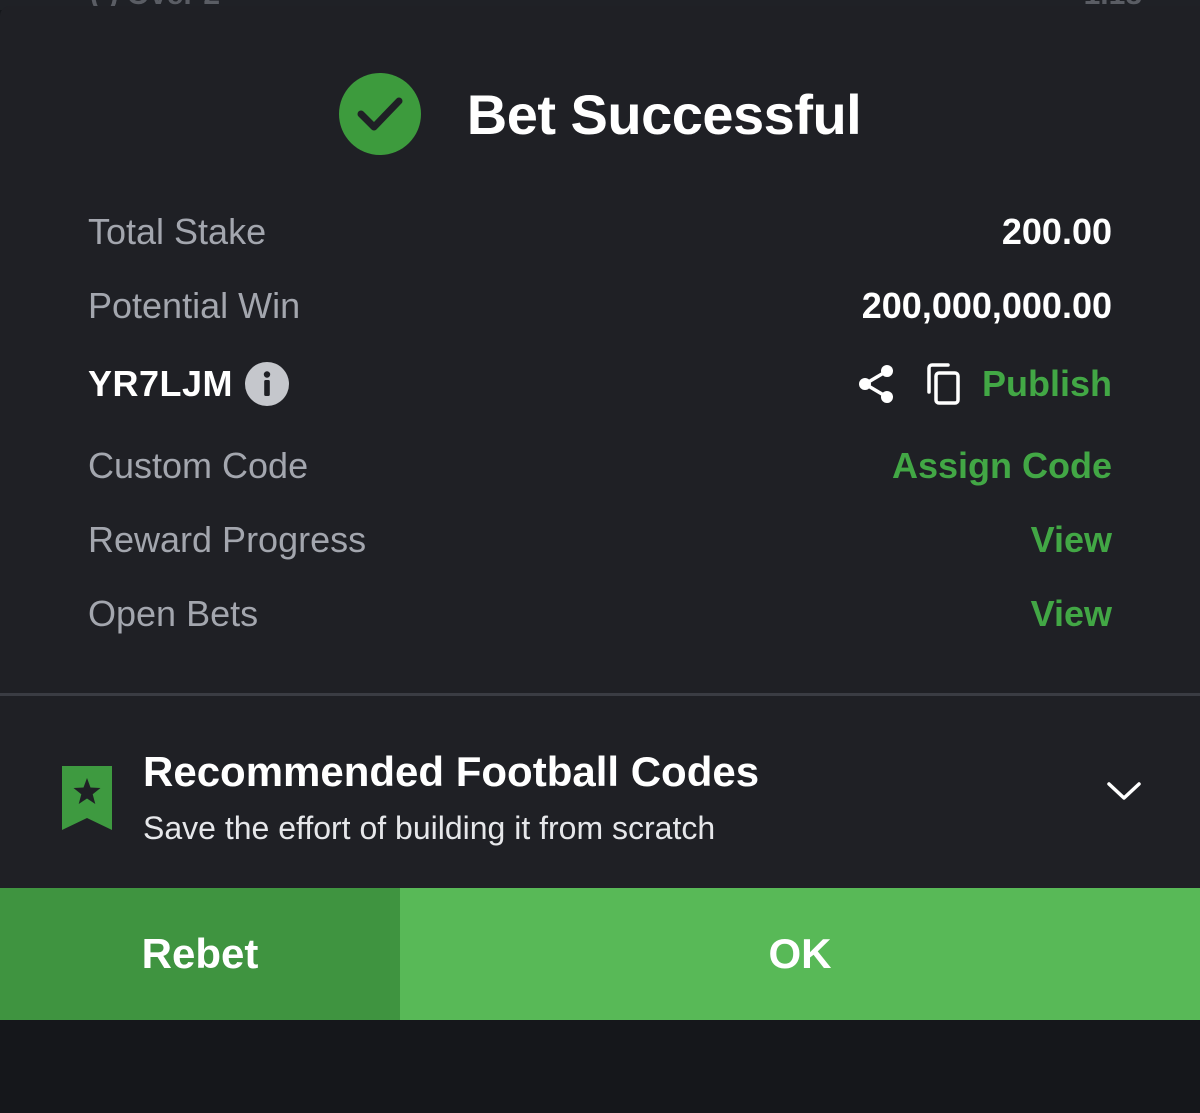 The height and width of the screenshot is (1113, 1200). I want to click on open-bets-row: Open Bets View, so click(600, 614).